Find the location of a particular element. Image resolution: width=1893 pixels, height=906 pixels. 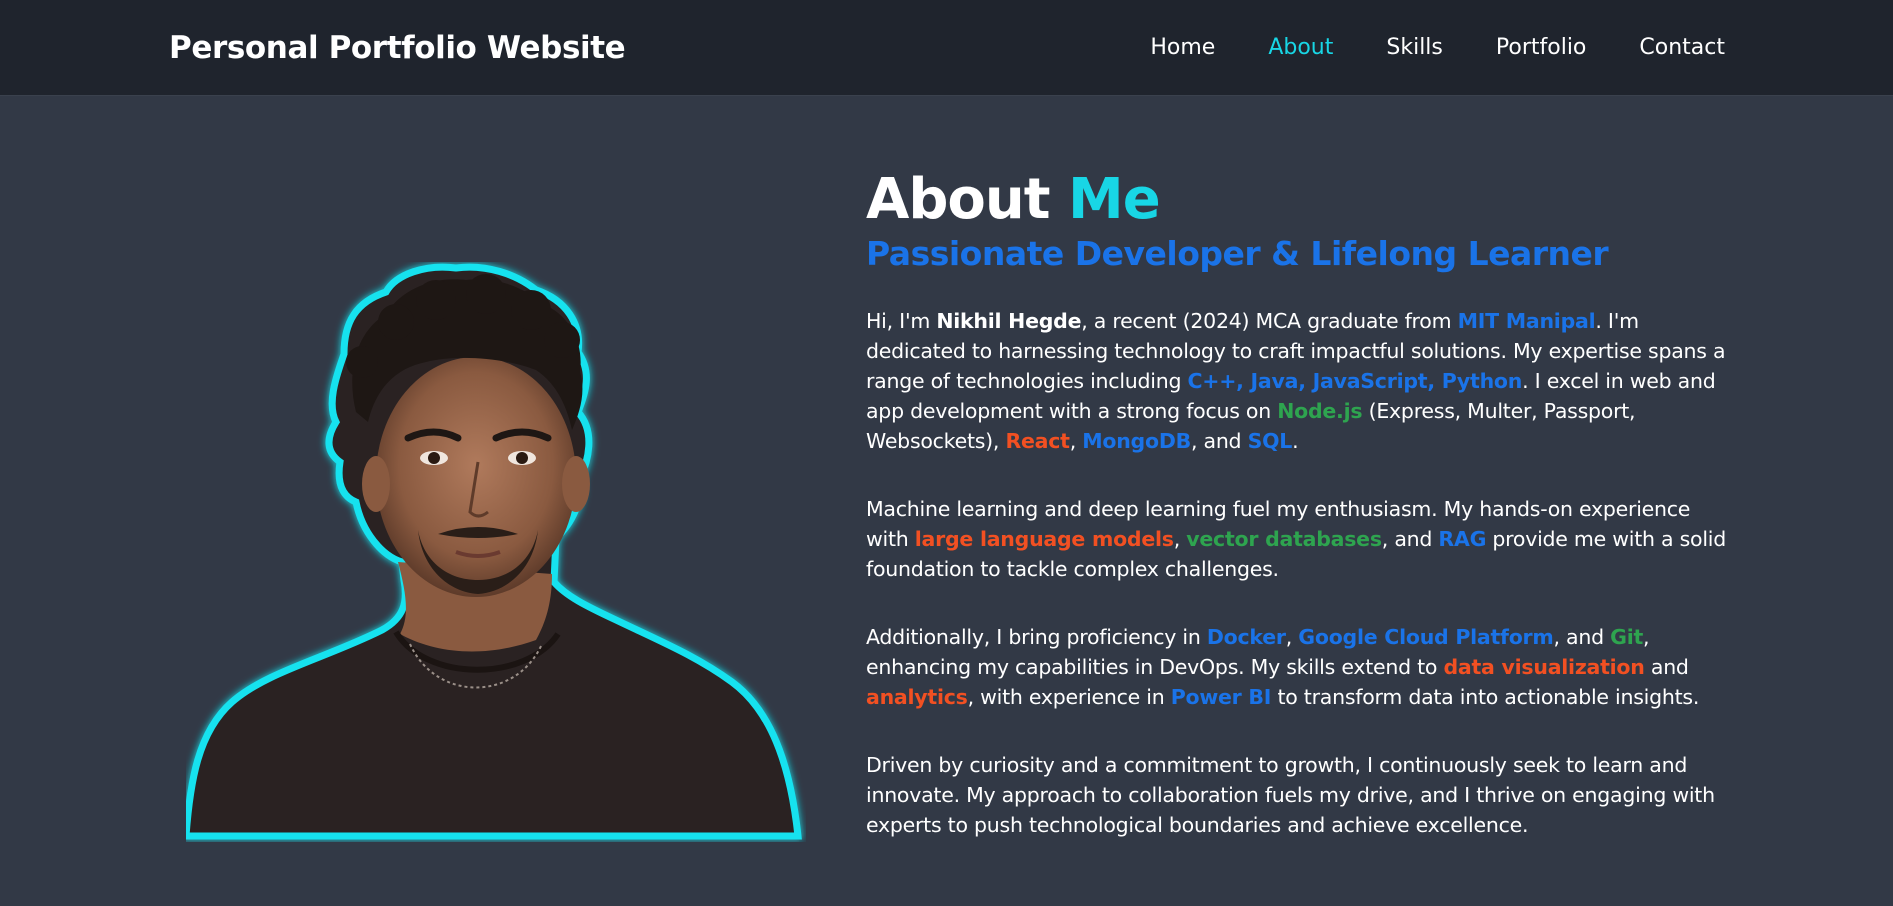

p1-name: Nikhil Hegde is located at coordinates (1009, 321).